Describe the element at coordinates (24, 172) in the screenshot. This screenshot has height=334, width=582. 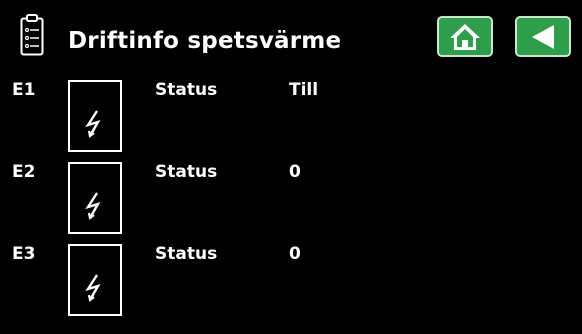
I see `row-label: E2` at that location.